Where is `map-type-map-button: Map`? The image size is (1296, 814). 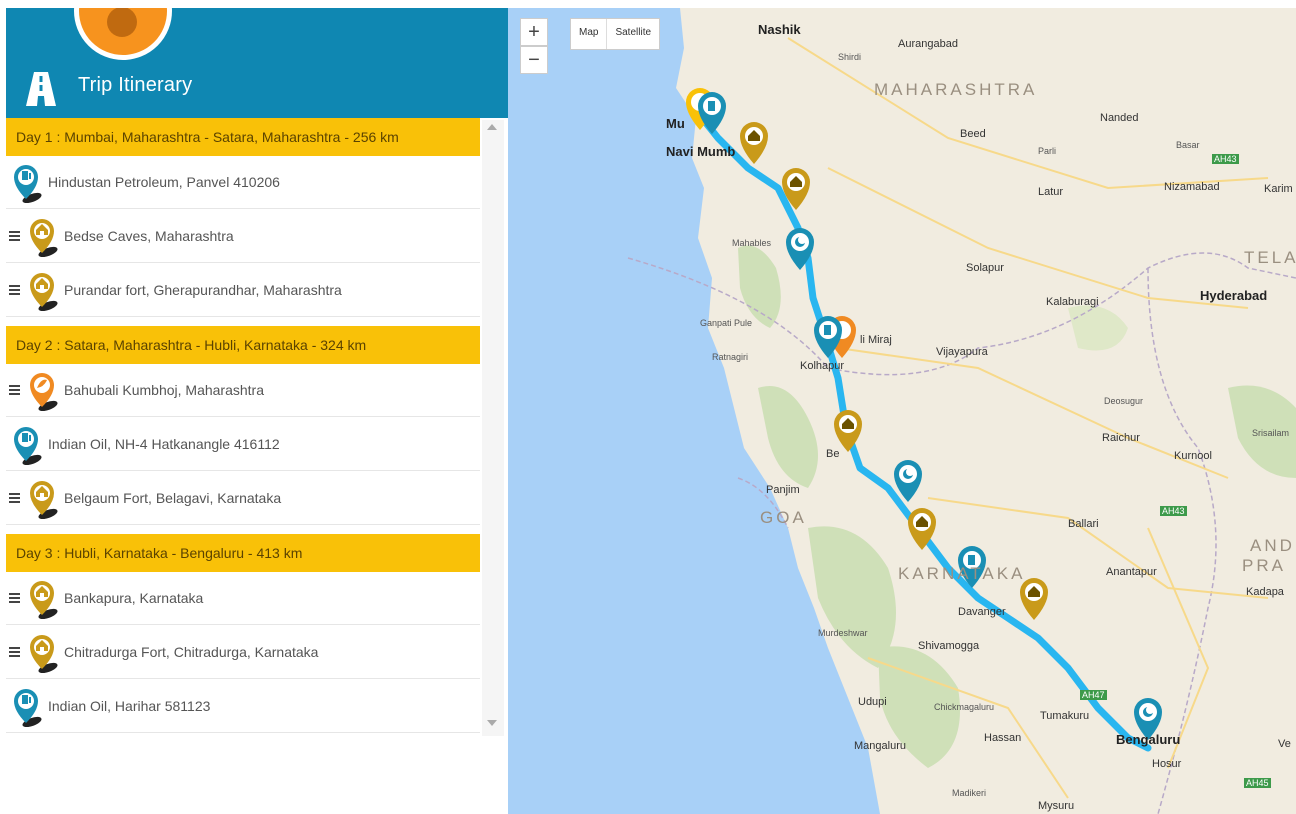
map-type-map-button: Map is located at coordinates (589, 34).